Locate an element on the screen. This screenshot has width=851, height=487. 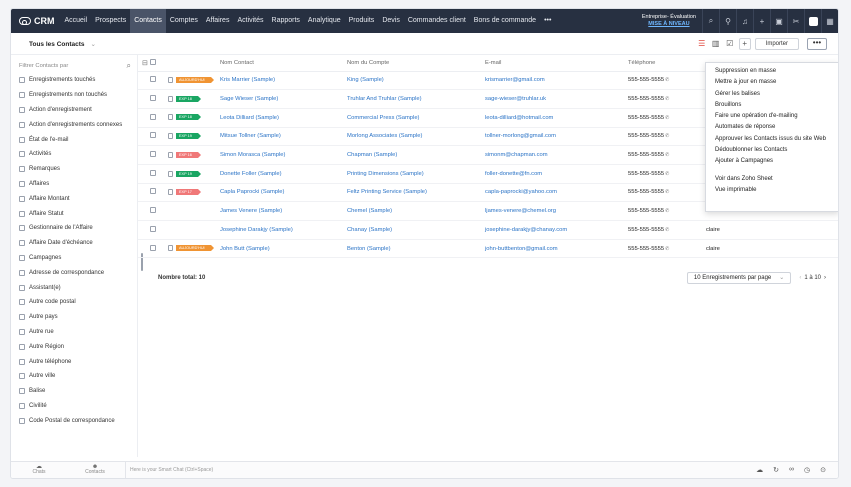
select-all-checkbox is located at coordinates (159, 63).